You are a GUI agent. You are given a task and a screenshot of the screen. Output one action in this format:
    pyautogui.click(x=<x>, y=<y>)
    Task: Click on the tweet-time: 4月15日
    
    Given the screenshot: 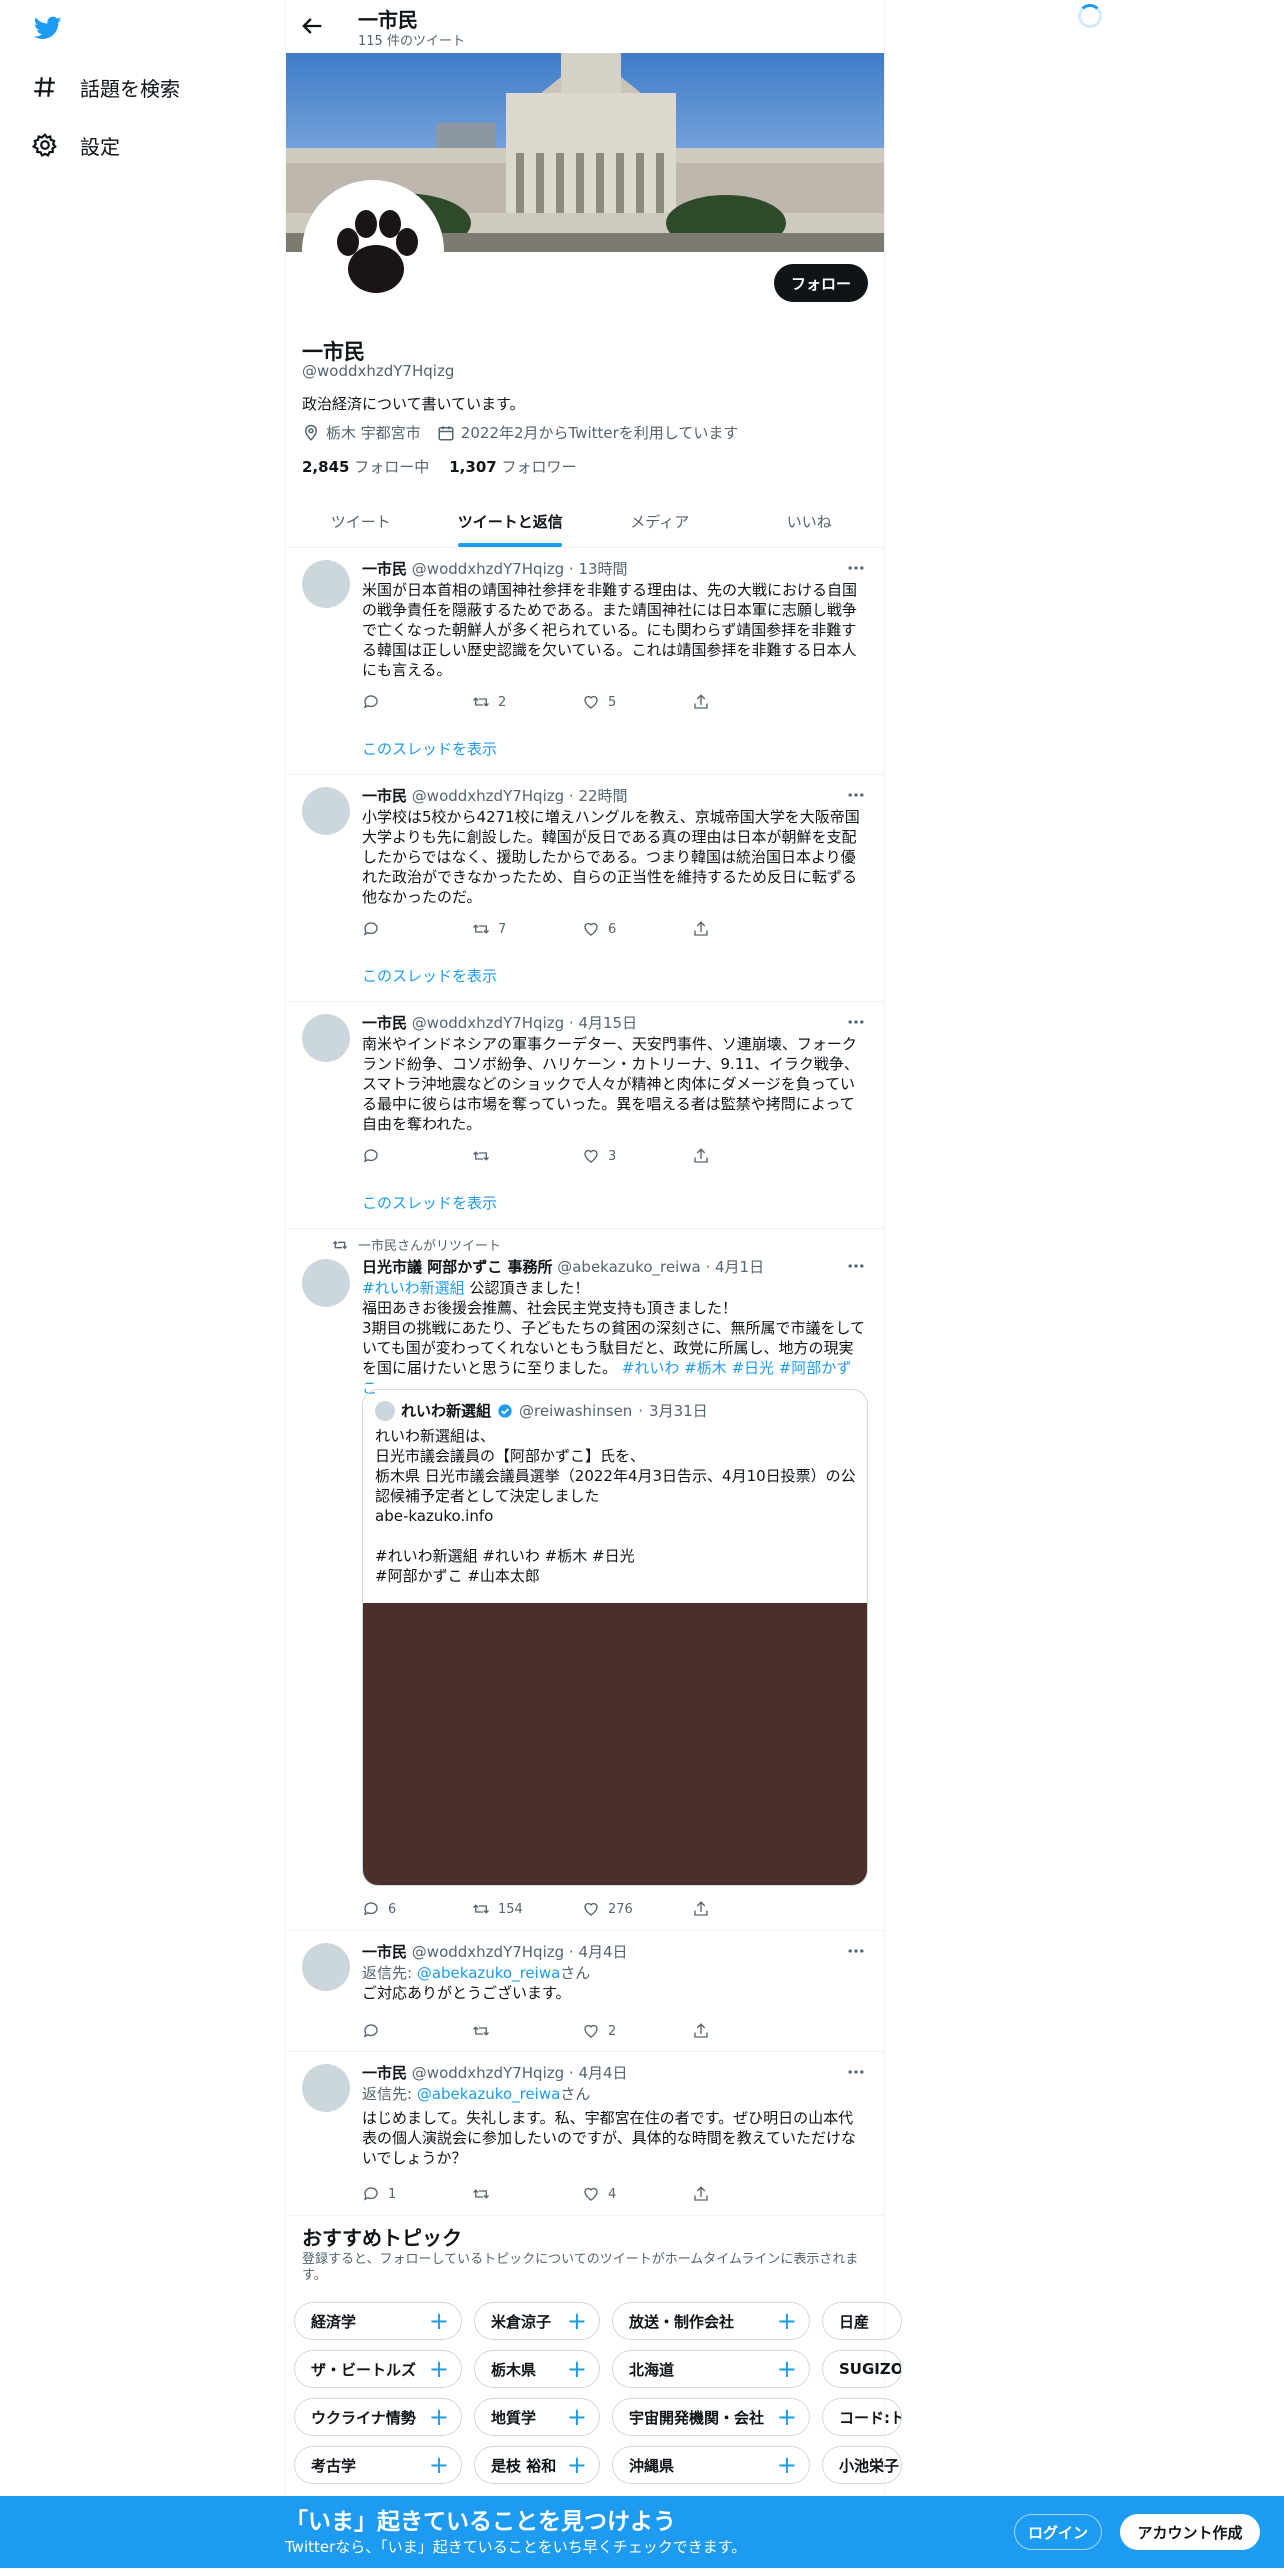 What is the action you would take?
    pyautogui.click(x=607, y=1023)
    